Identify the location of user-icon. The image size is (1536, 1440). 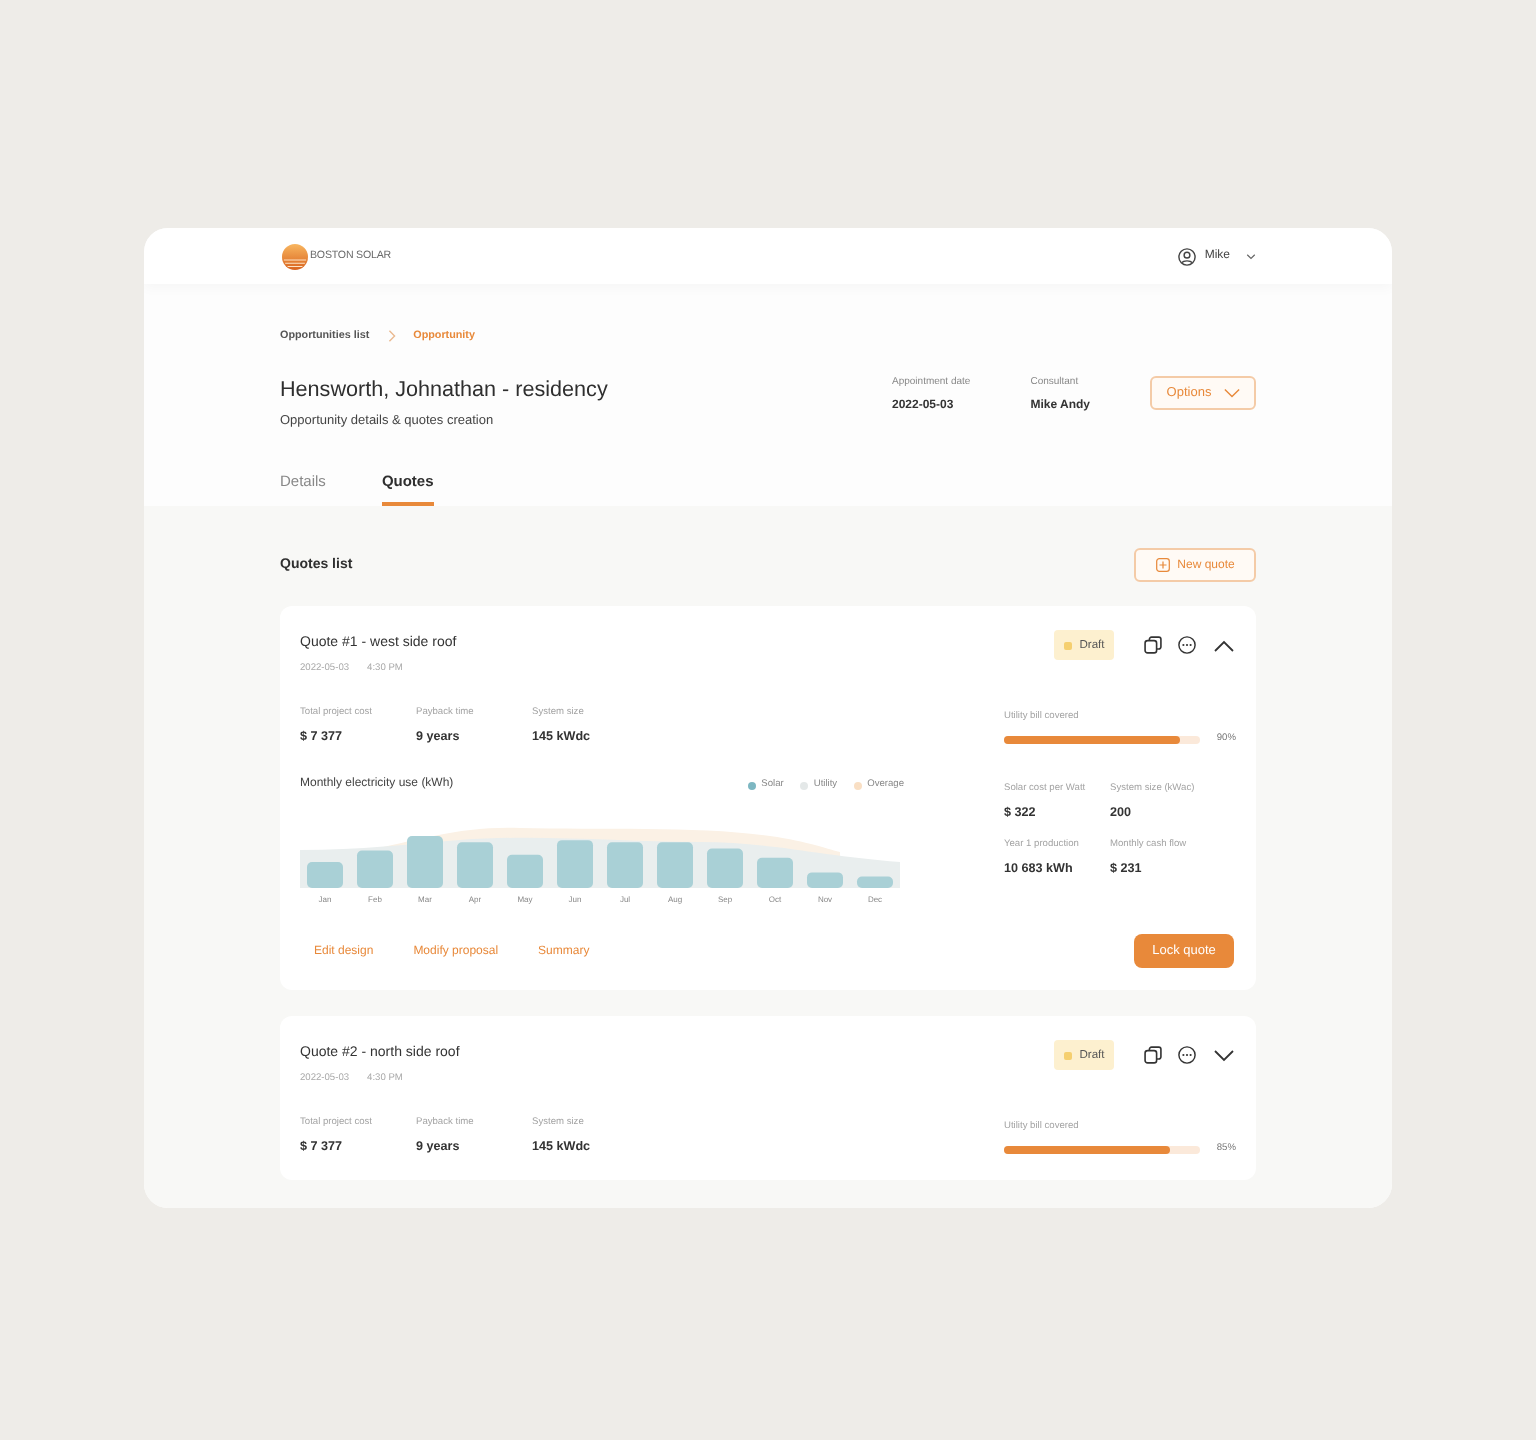
(1187, 256).